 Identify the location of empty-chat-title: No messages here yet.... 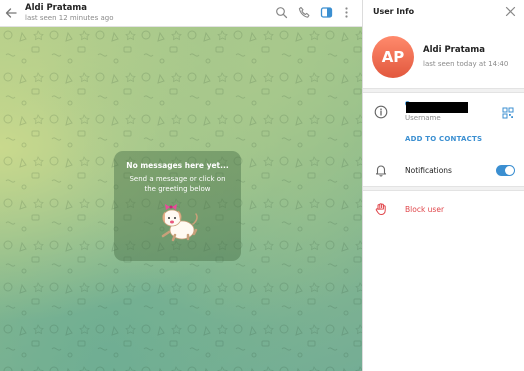
(177, 165).